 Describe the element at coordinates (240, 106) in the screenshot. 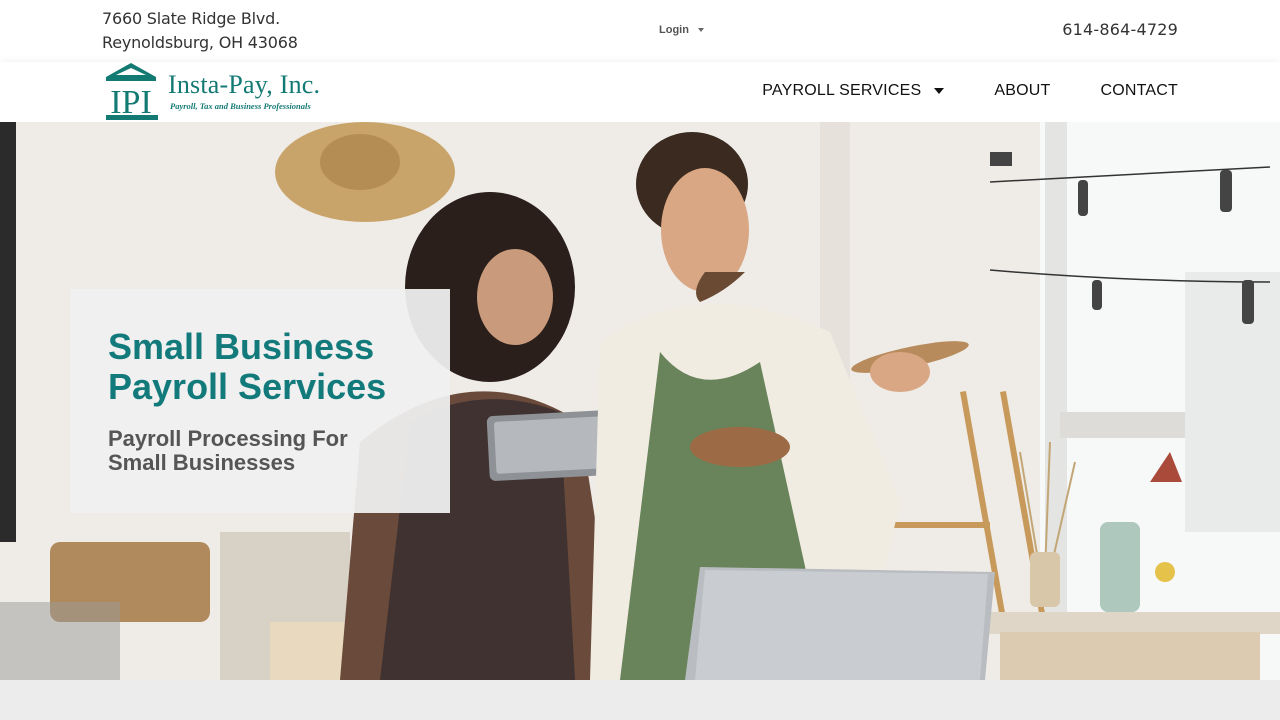

I see `brand-tagline: Payroll, Tax and Business Professionals` at that location.